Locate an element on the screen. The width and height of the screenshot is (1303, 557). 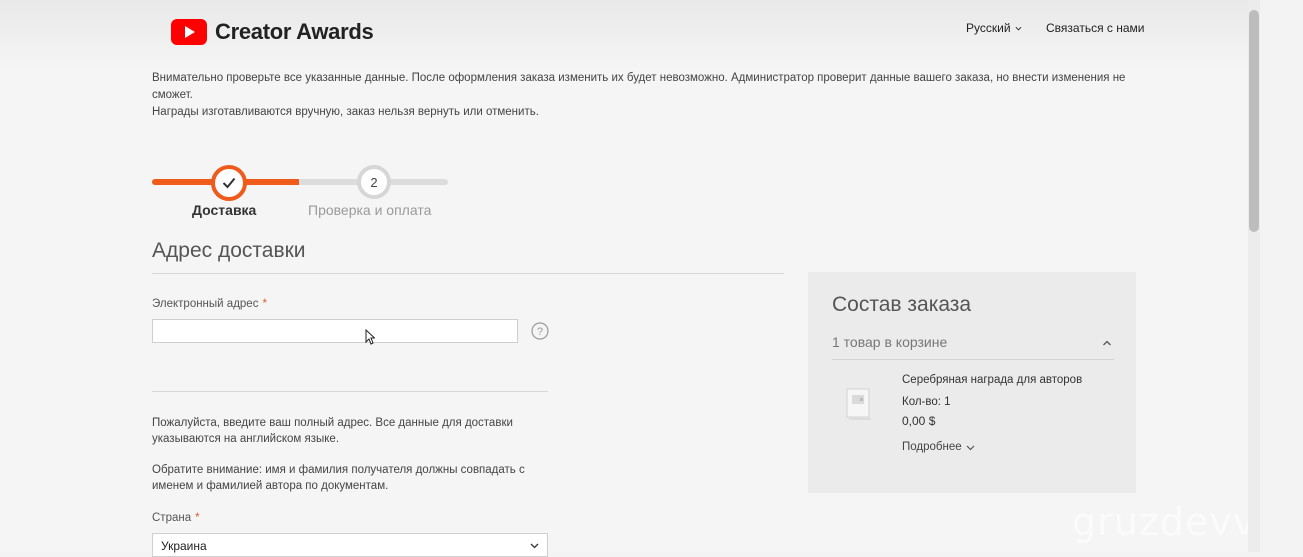
section-divider is located at coordinates (468, 273).